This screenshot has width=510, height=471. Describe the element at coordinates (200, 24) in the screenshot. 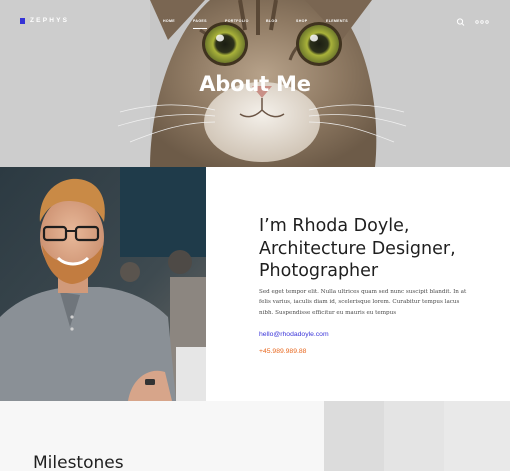

I see `menu-item-pages: PAGES` at that location.